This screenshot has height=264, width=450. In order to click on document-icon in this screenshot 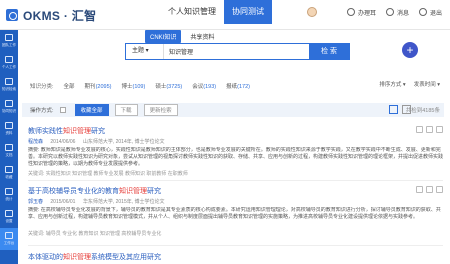, I will do `click(9, 147)`.